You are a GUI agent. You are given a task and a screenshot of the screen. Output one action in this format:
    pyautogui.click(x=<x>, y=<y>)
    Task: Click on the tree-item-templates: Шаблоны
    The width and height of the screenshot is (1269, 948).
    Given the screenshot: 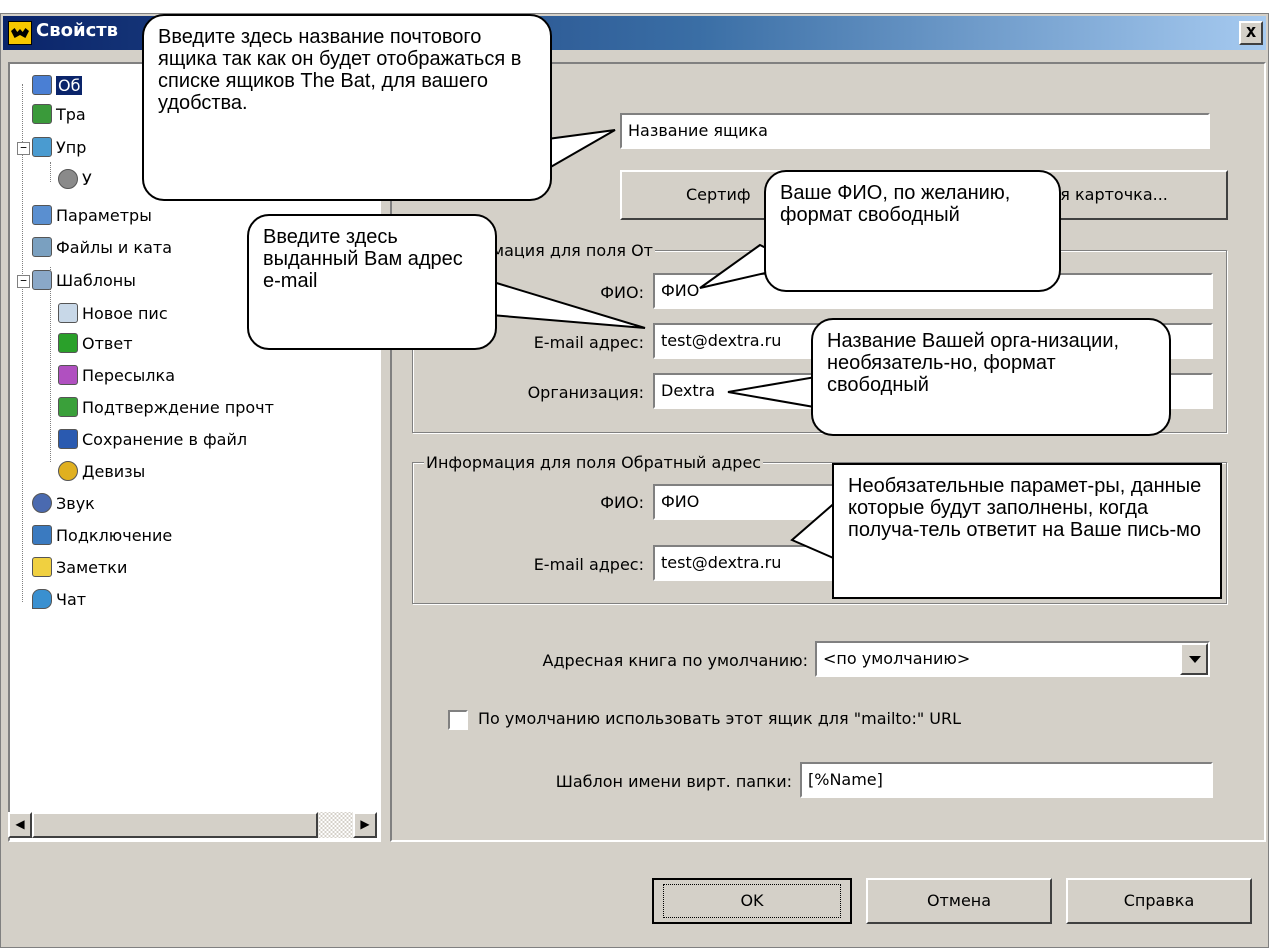 What is the action you would take?
    pyautogui.click(x=84, y=280)
    